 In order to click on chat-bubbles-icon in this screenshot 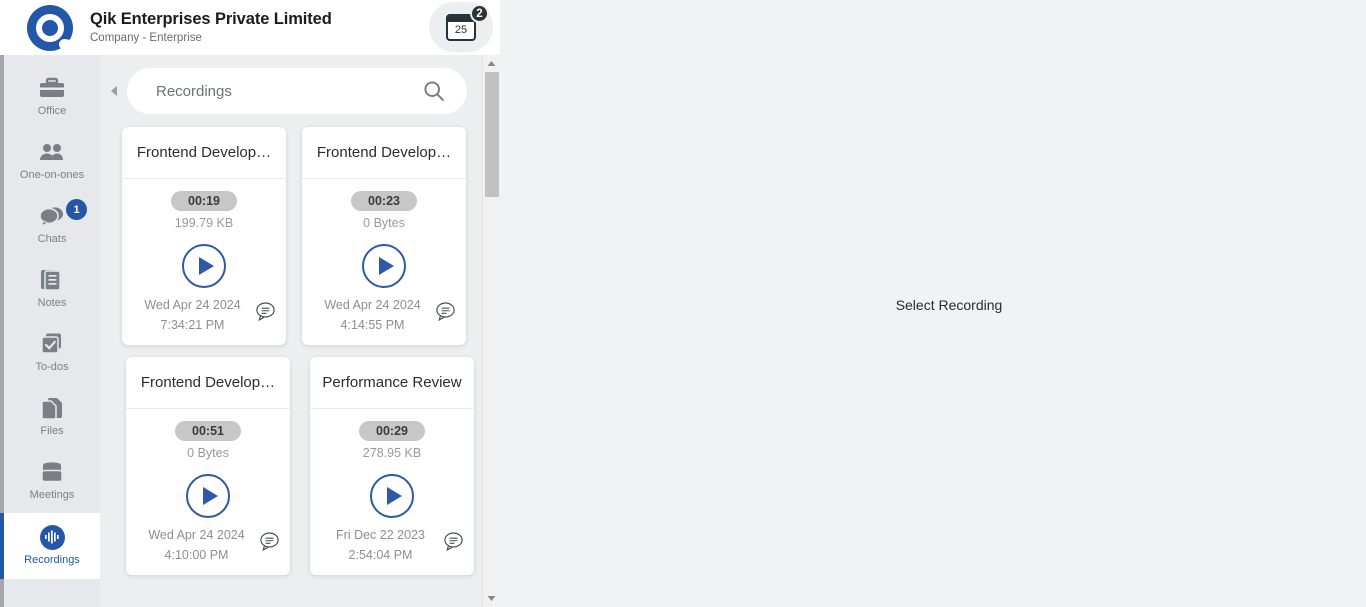, I will do `click(52, 216)`.